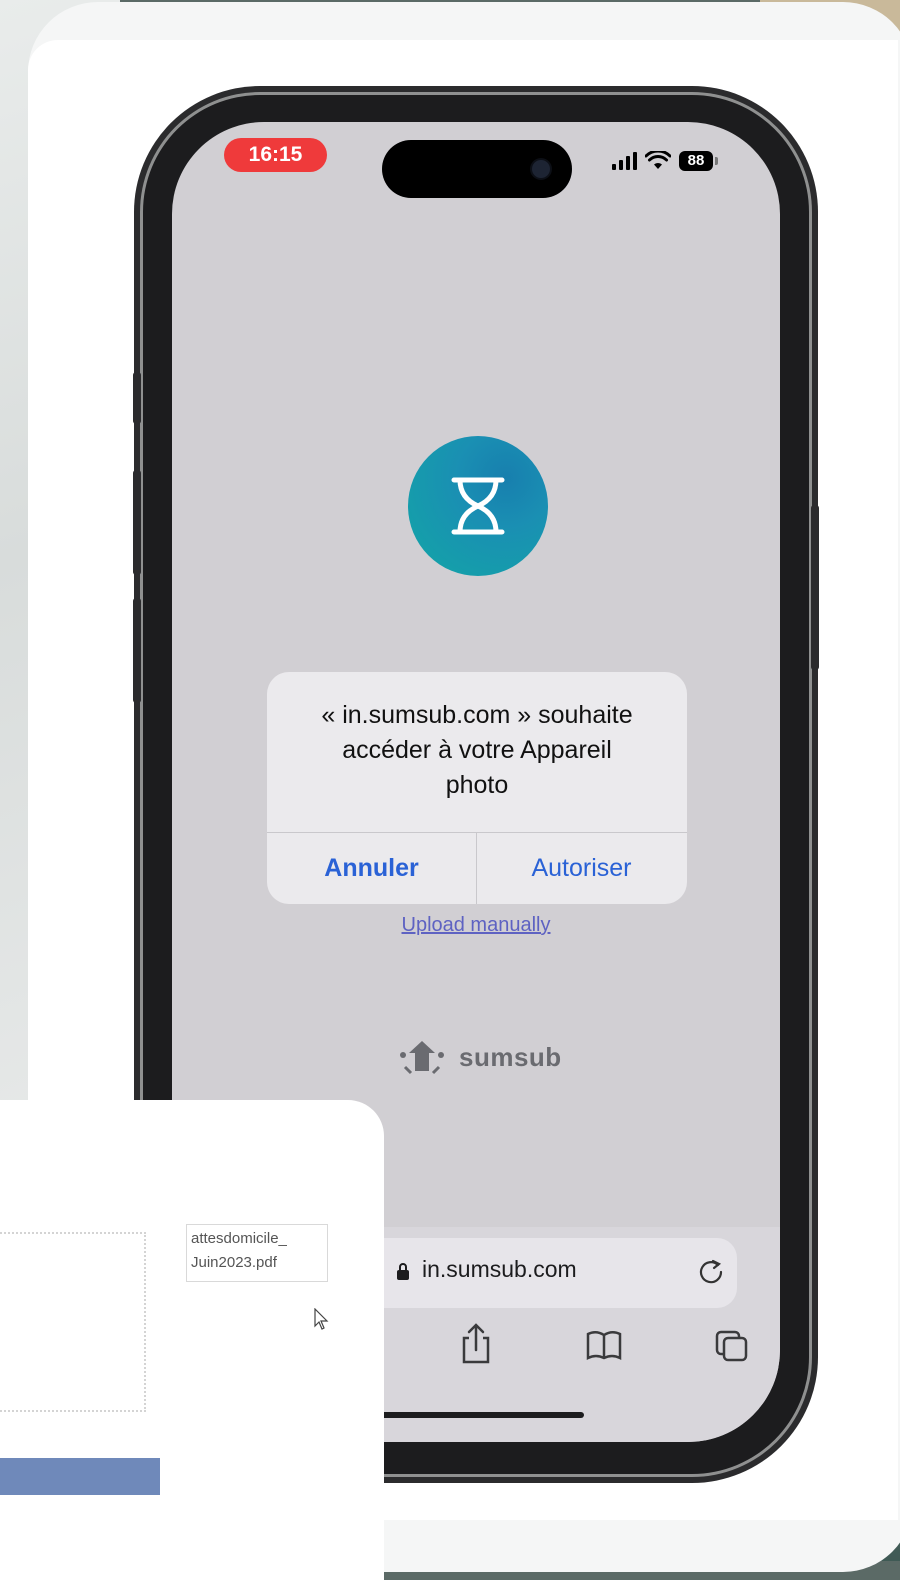  I want to click on lock-icon, so click(403, 1271).